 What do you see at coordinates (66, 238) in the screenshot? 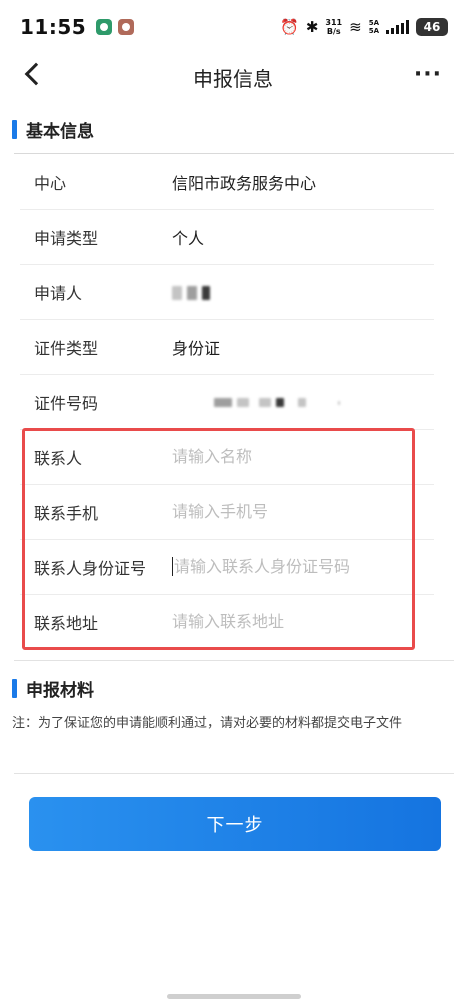
I see `row-label: 申请类型` at bounding box center [66, 238].